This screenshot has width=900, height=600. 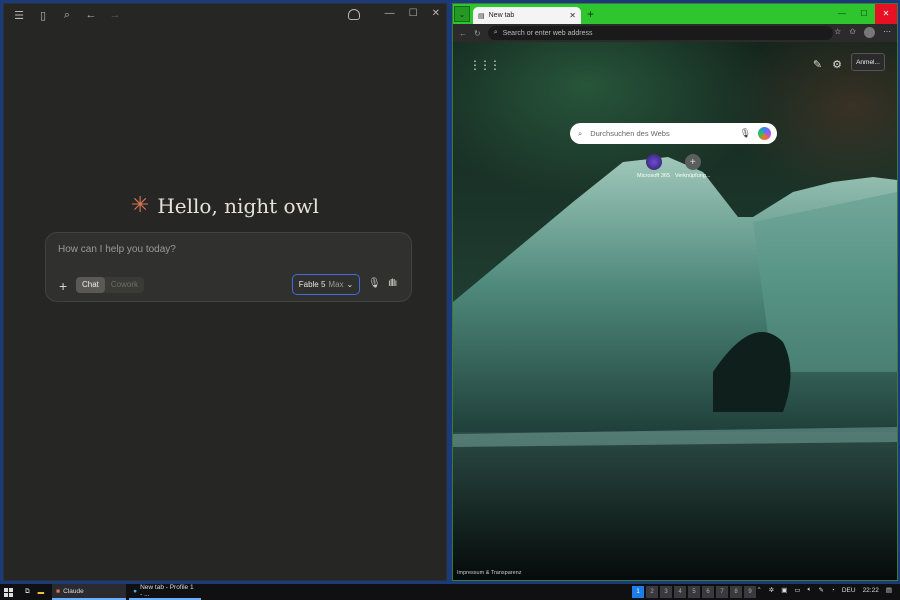 What do you see at coordinates (548, 33) in the screenshot?
I see `address-input: Search or enter web address` at bounding box center [548, 33].